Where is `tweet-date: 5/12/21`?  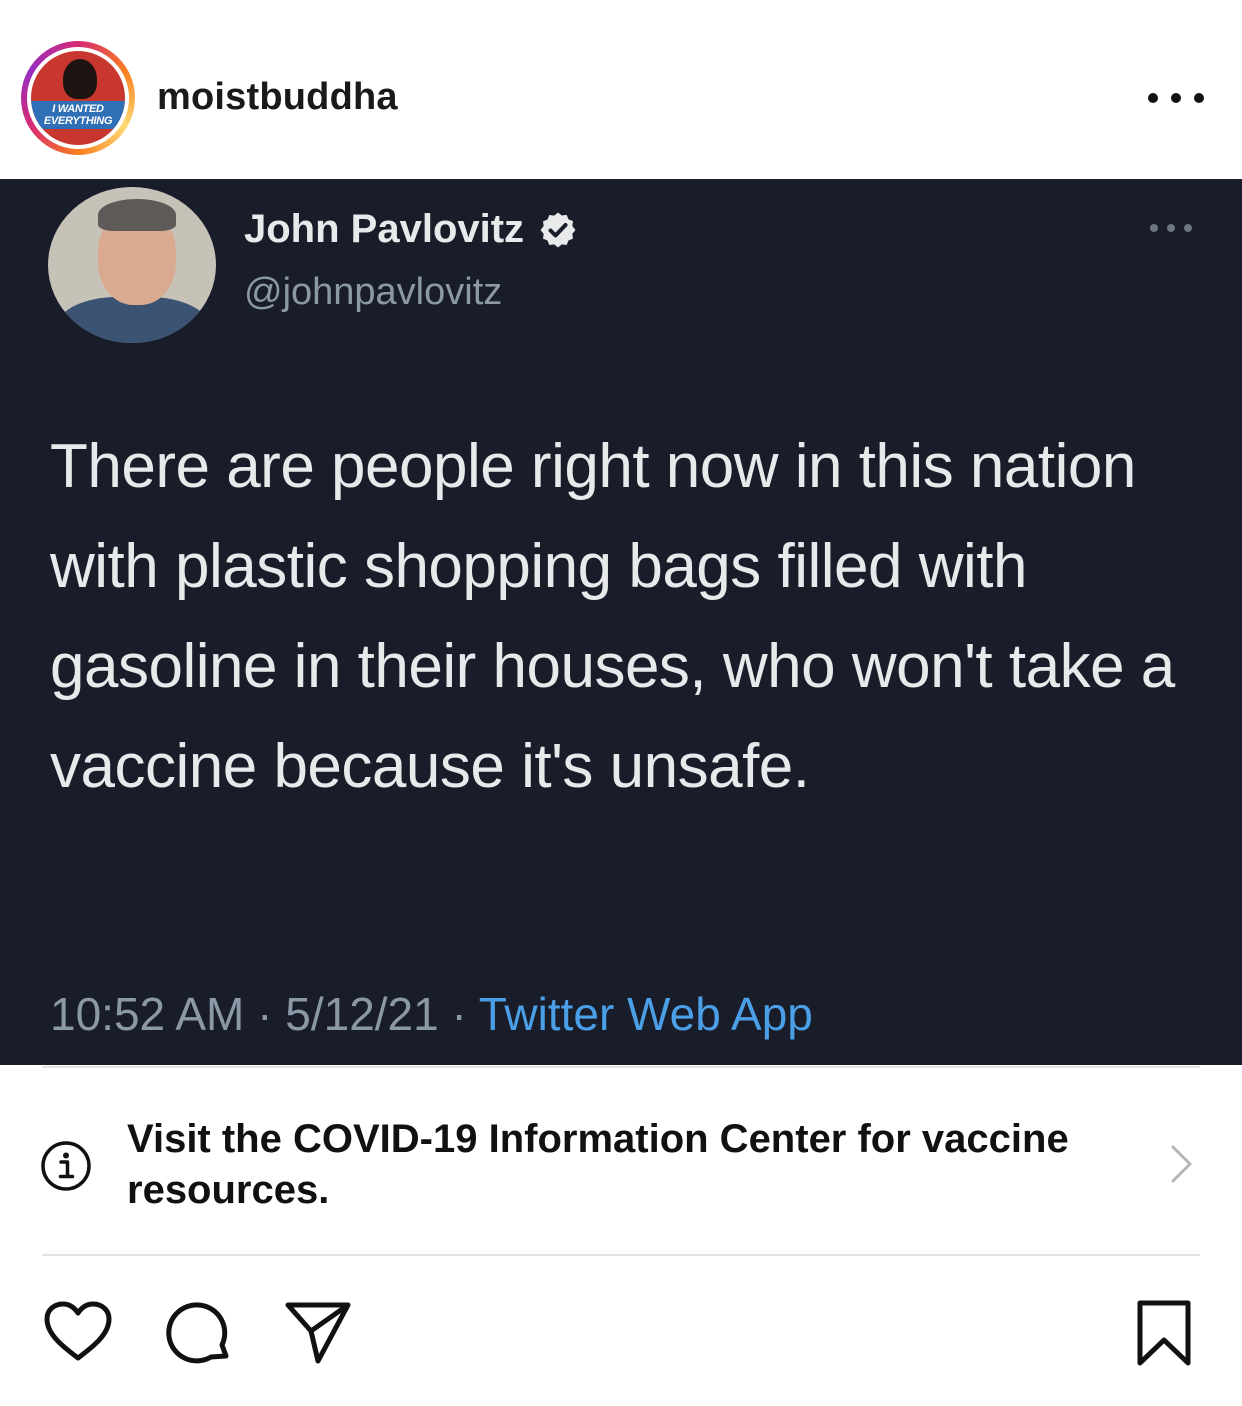 tweet-date: 5/12/21 is located at coordinates (362, 1014).